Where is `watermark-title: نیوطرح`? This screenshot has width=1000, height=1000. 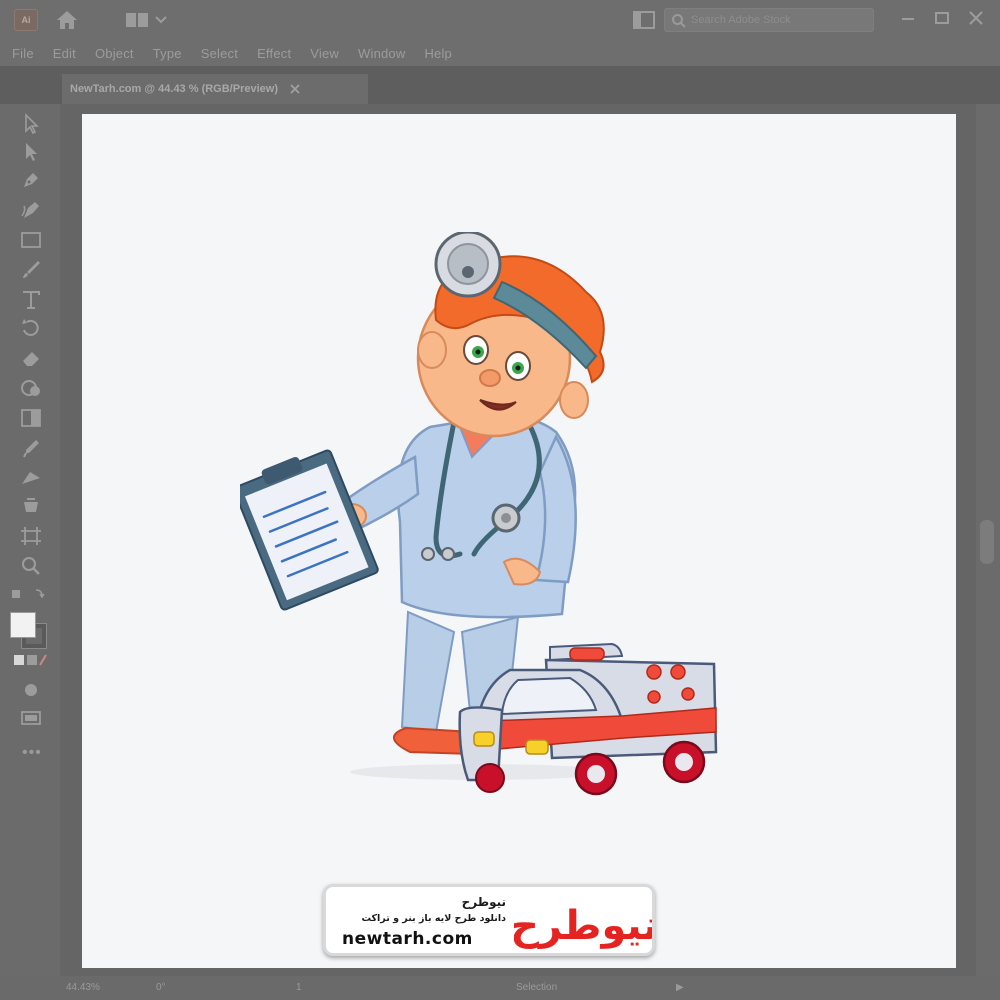
watermark-title: نیوطرح is located at coordinates (483, 902).